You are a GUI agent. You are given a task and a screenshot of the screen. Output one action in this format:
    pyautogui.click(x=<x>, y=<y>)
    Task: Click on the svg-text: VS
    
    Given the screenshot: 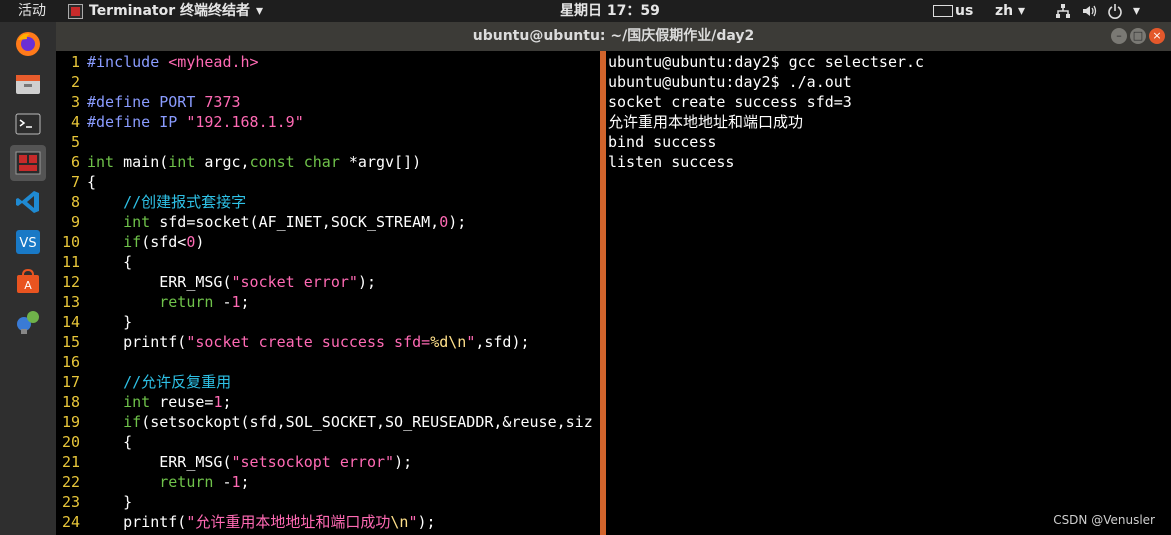 What is the action you would take?
    pyautogui.click(x=27, y=243)
    